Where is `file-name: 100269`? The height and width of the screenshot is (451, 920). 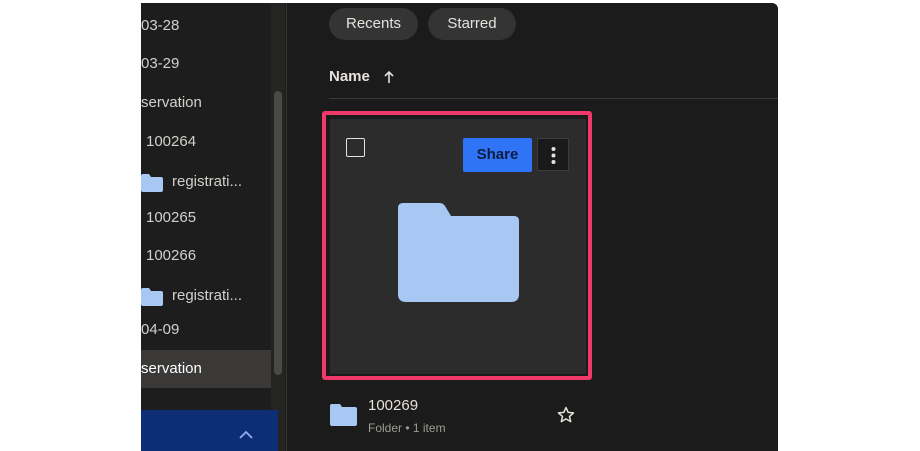
file-name: 100269 is located at coordinates (393, 406).